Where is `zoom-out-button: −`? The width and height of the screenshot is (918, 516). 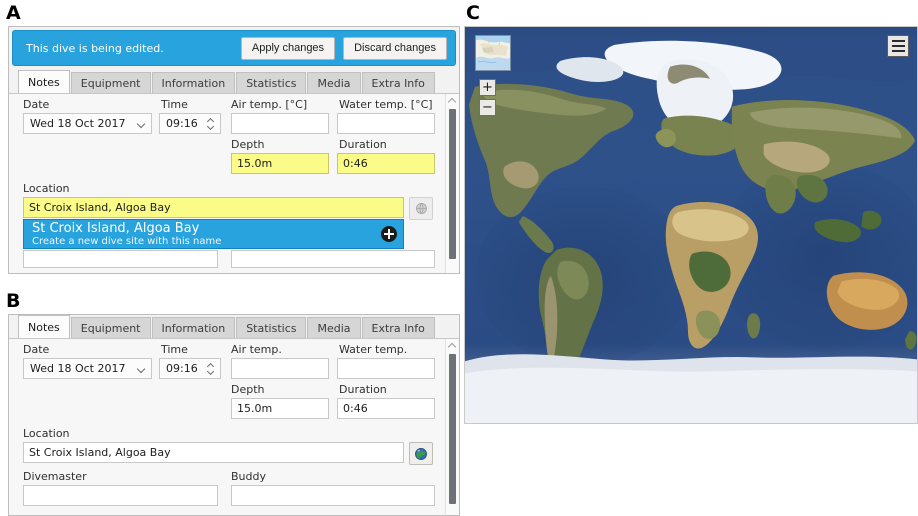 zoom-out-button: − is located at coordinates (487, 107).